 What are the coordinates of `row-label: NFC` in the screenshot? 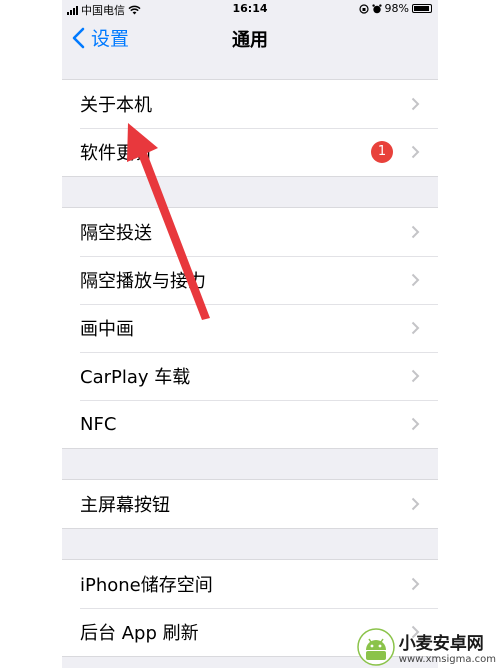 It's located at (98, 424).